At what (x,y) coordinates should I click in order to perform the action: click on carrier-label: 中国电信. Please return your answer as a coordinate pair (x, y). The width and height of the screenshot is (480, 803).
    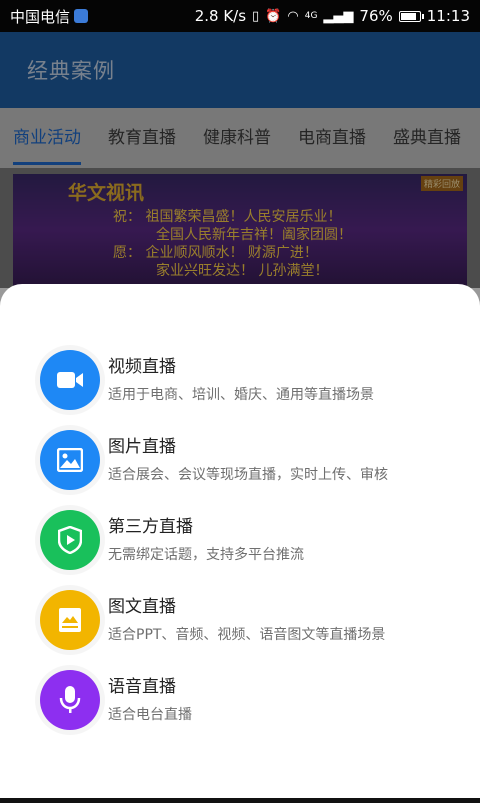
    Looking at the image, I should click on (40, 16).